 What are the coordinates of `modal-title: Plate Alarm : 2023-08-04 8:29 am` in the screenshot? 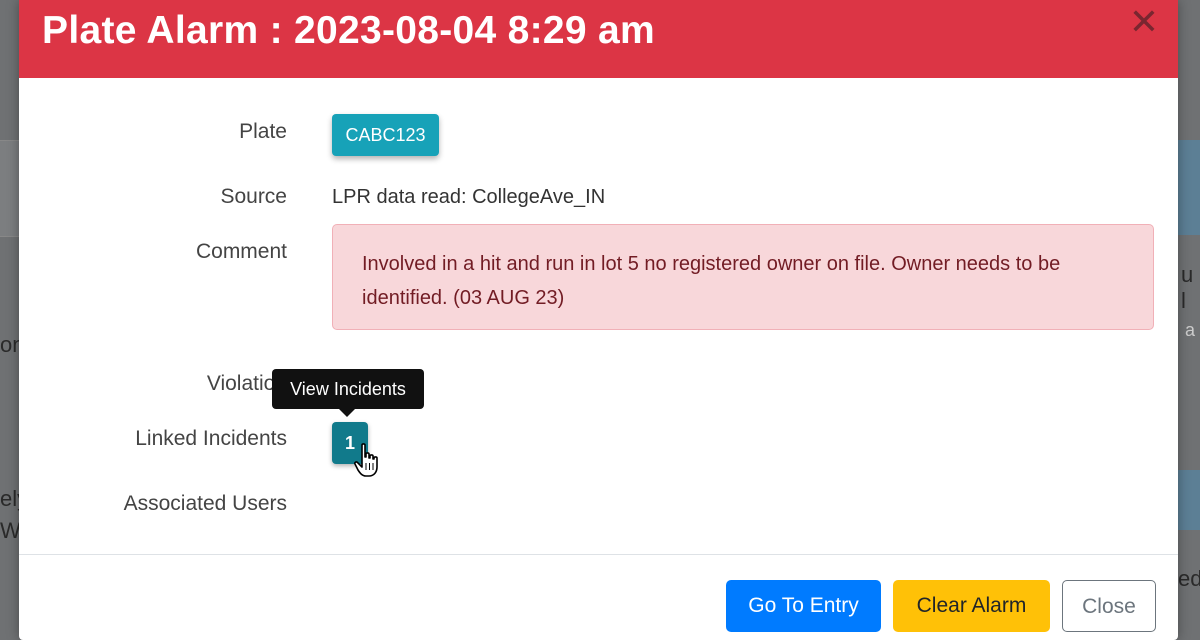 It's located at (348, 30).